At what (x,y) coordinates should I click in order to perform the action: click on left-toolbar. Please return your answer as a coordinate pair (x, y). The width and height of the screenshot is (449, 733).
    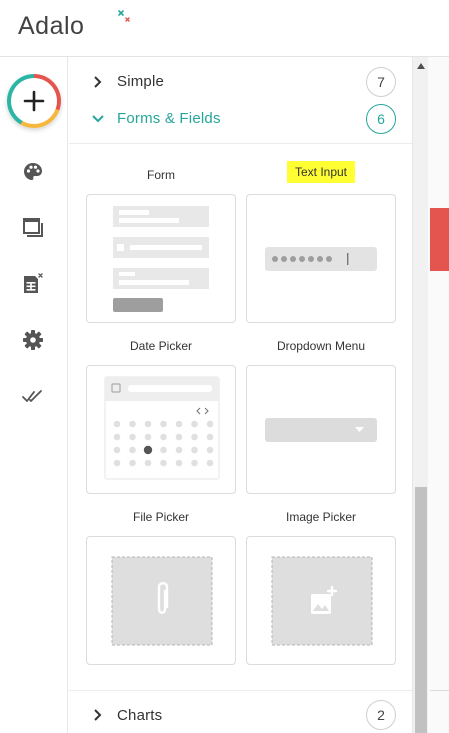
    Looking at the image, I should click on (34, 395).